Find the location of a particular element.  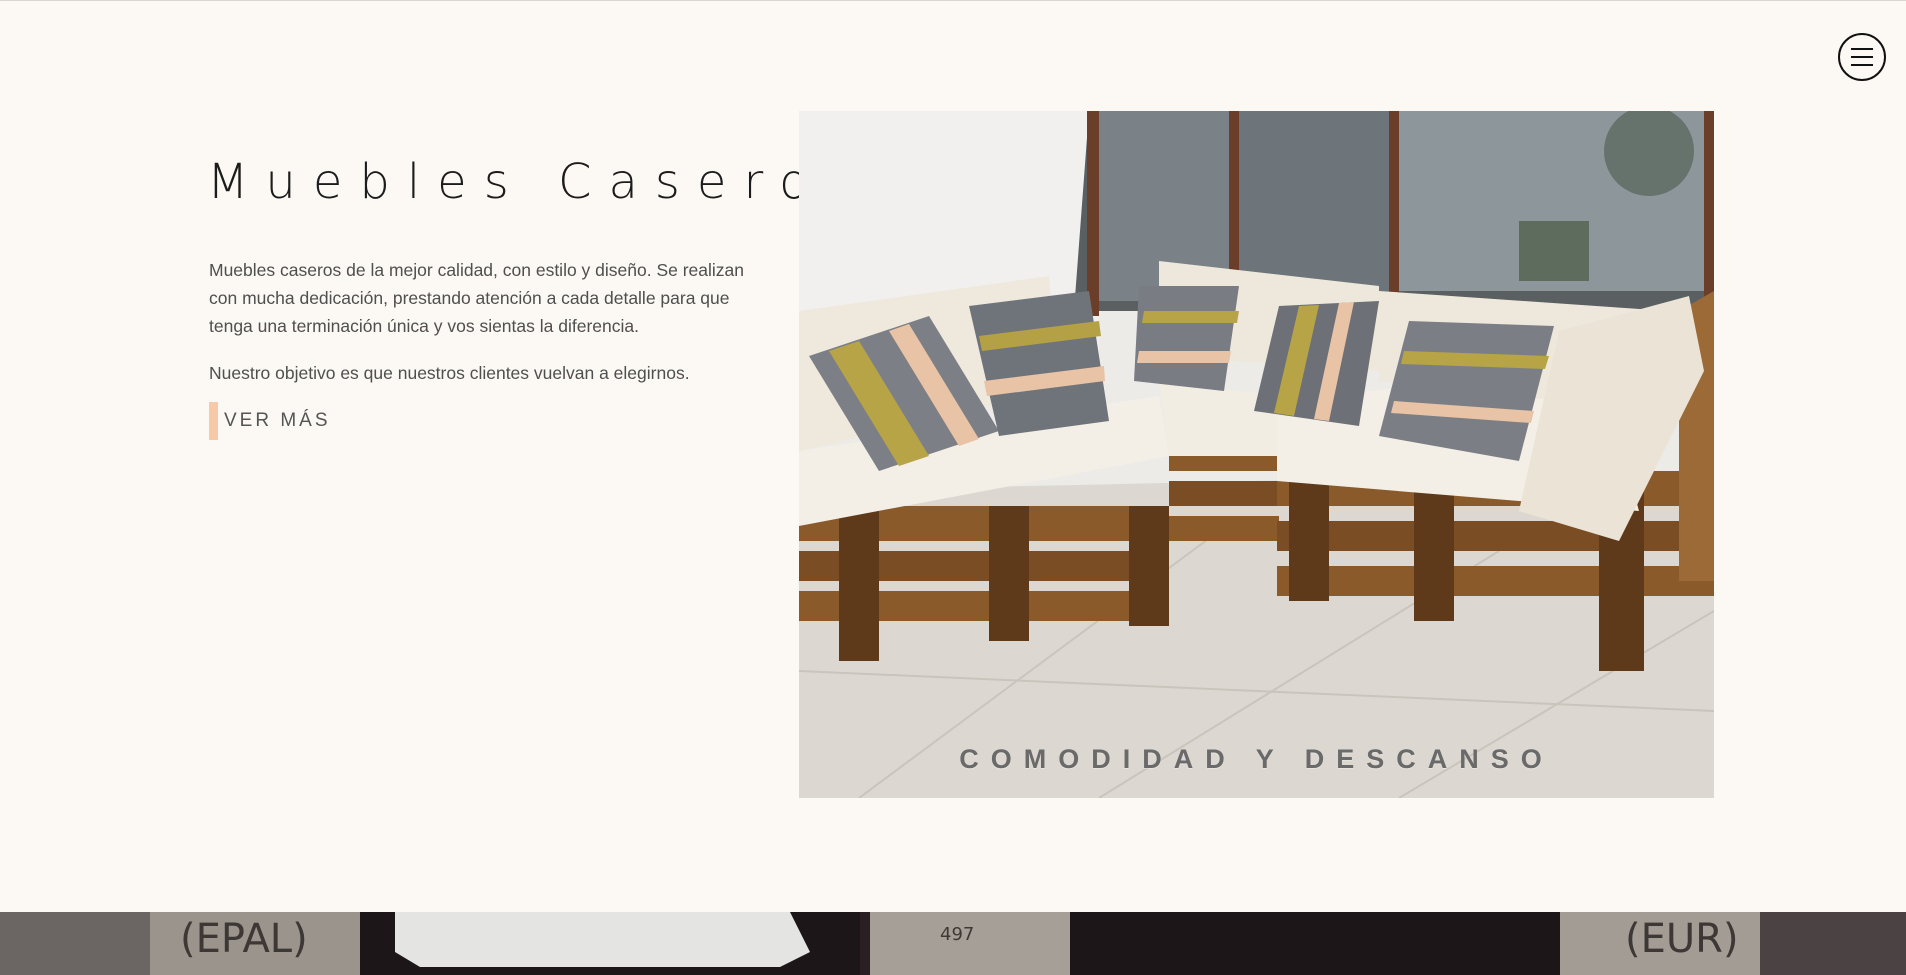

hero-title: Muebles Caseros is located at coordinates (537, 182).